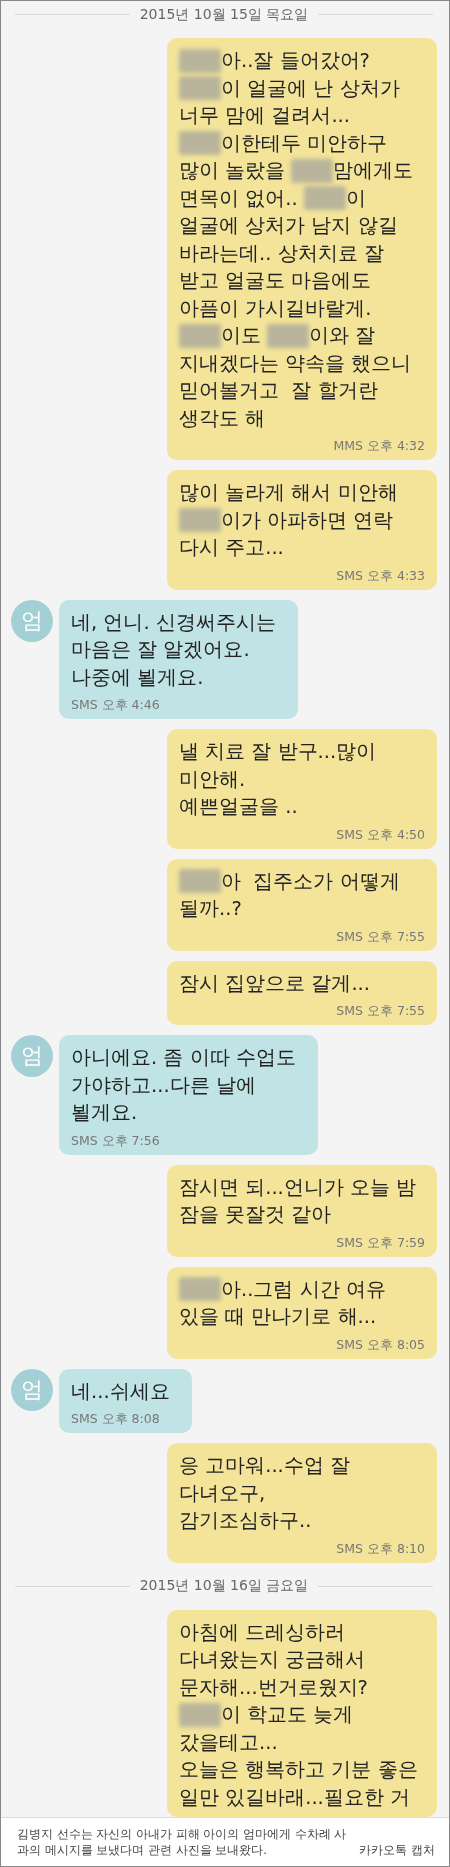 Image resolution: width=450 pixels, height=1867 pixels. Describe the element at coordinates (380, 1242) in the screenshot. I see `message-time: SMS 오후 7:59` at that location.